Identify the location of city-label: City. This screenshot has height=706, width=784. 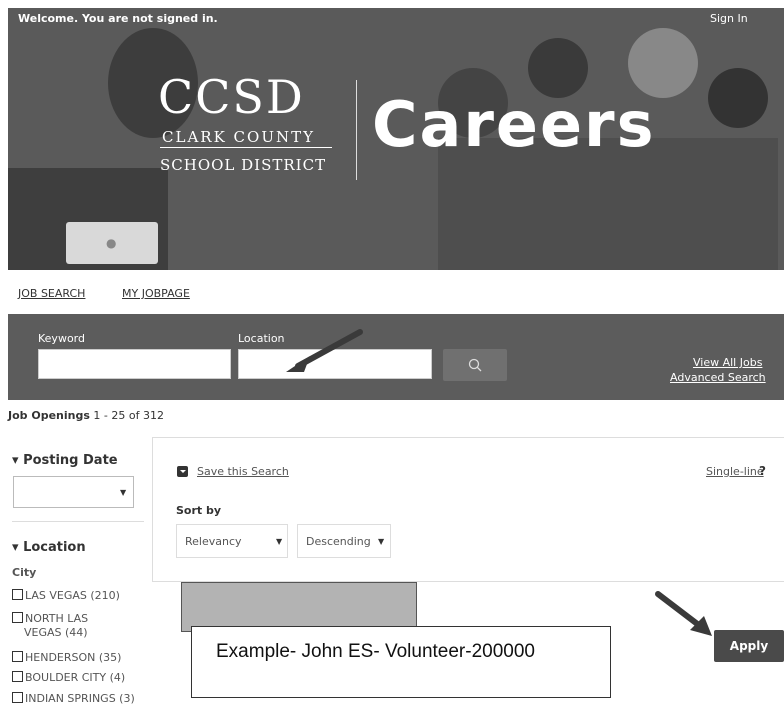
(24, 572).